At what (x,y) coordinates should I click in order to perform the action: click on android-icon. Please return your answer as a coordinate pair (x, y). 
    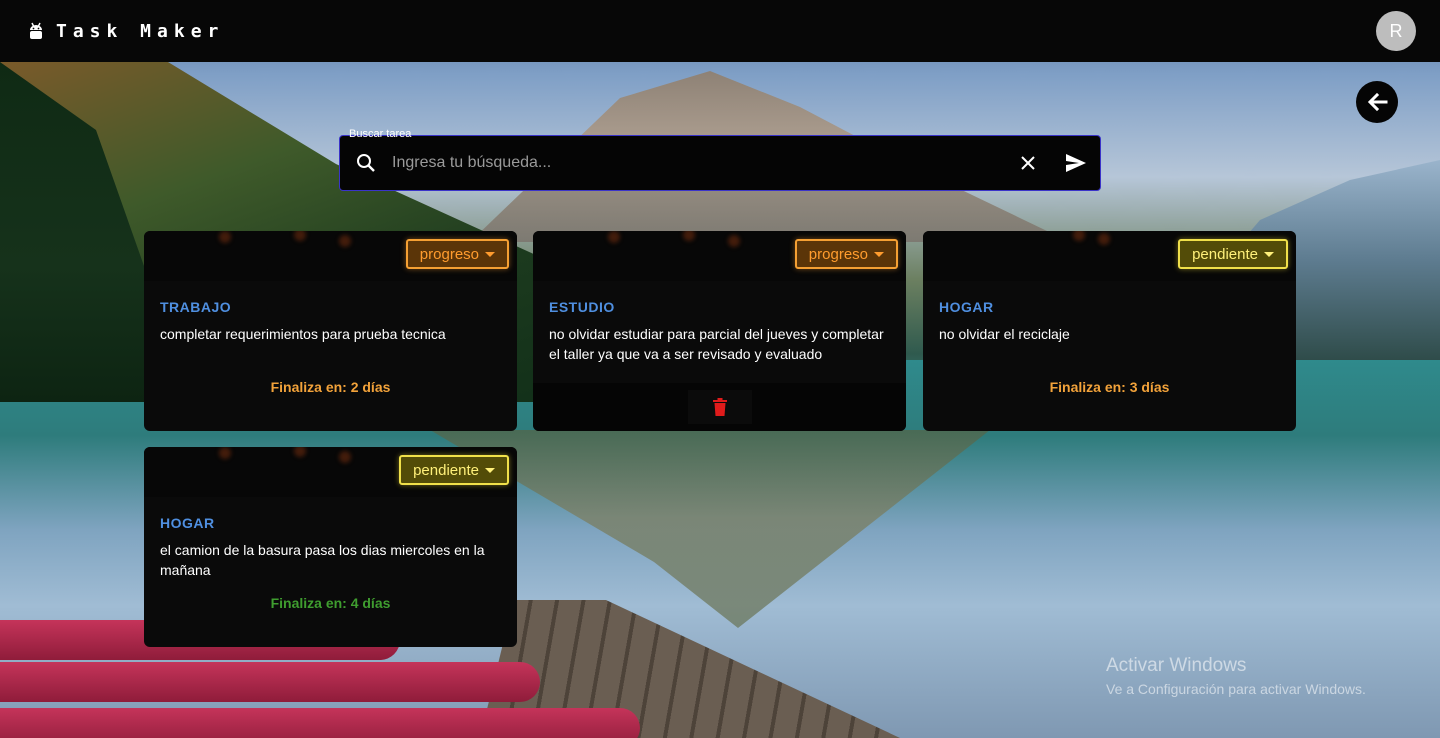
    Looking at the image, I should click on (36, 31).